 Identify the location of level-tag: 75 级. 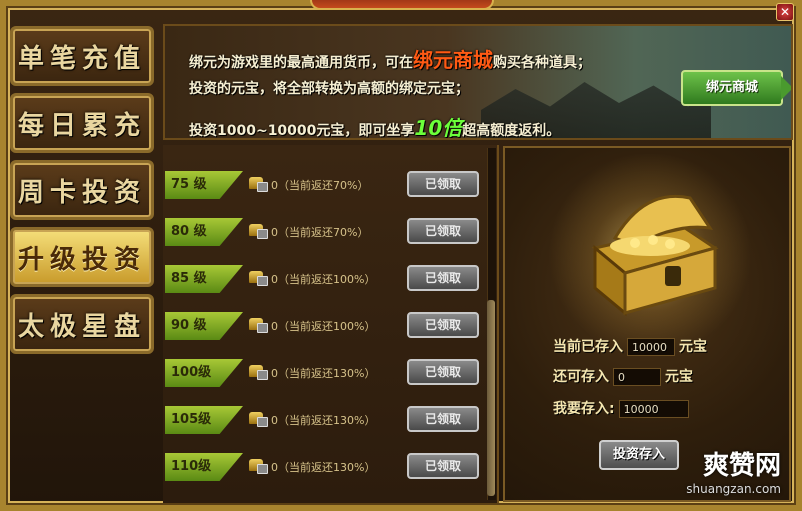
(204, 185).